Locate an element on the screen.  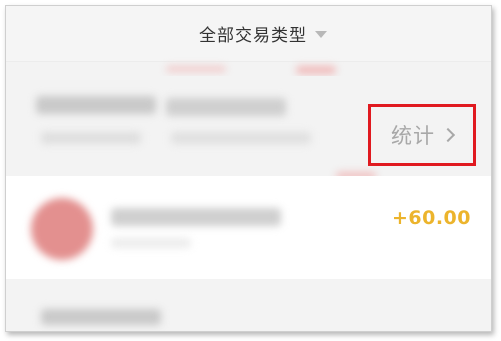
stats-button: 统计 is located at coordinates (422, 135).